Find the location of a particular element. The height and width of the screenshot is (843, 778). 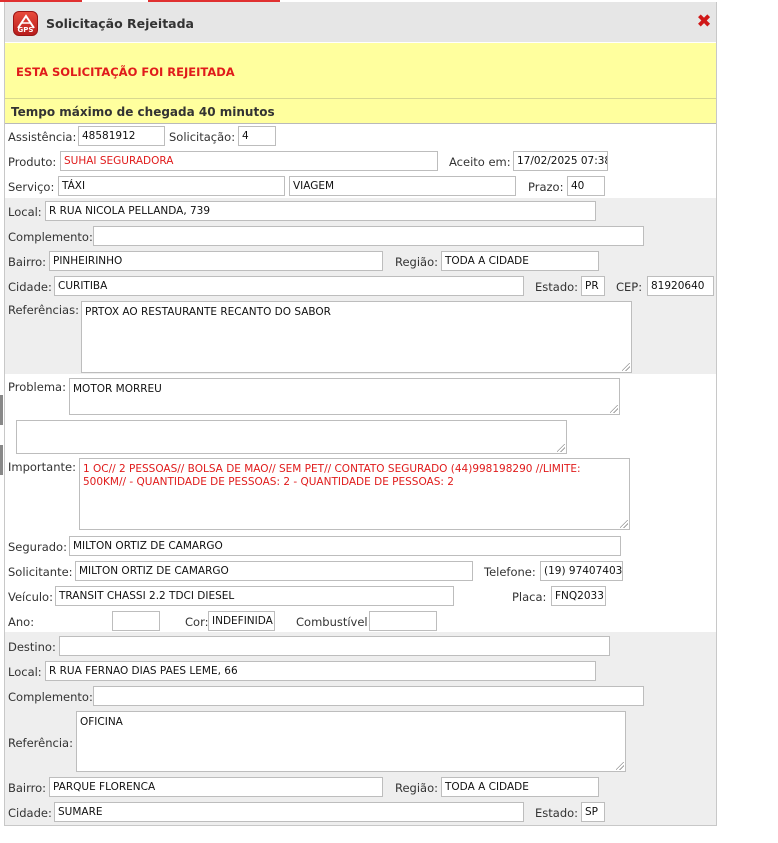

destino-bairro-label: Bairro: is located at coordinates (27, 788).